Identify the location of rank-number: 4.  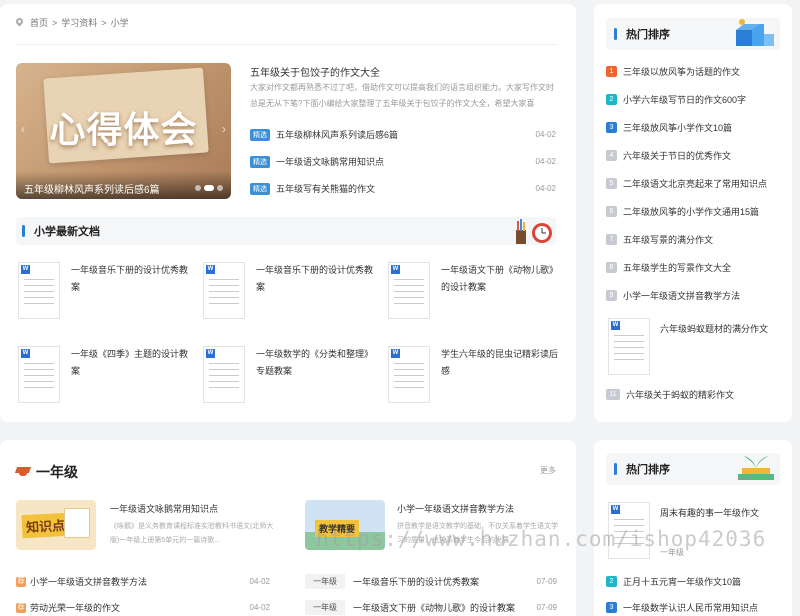
(611, 155).